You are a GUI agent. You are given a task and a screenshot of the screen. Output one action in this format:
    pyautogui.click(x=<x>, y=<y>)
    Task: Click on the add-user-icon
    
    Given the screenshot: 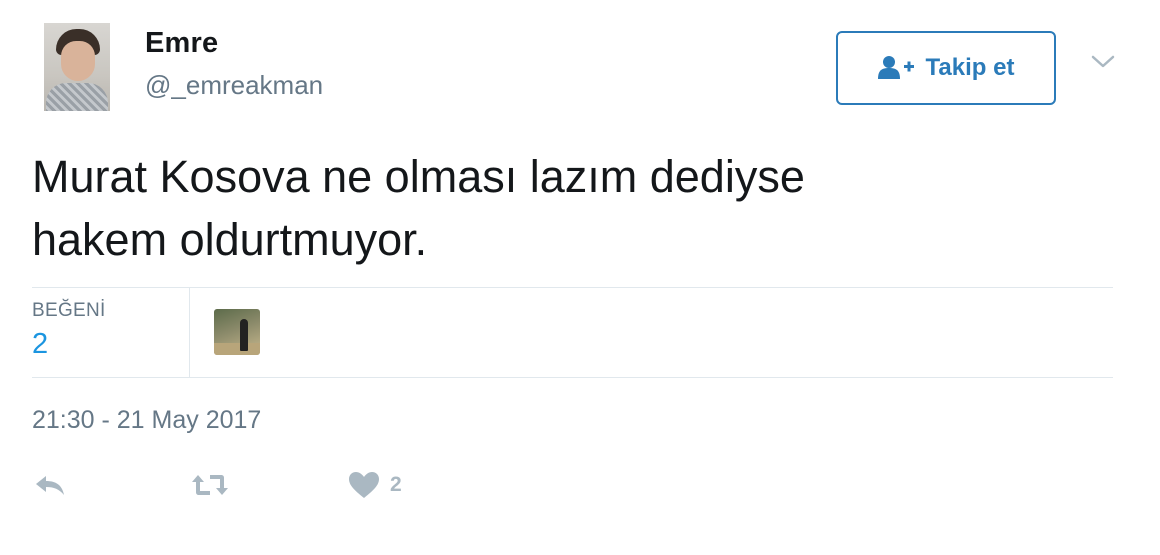 What is the action you would take?
    pyautogui.click(x=896, y=68)
    